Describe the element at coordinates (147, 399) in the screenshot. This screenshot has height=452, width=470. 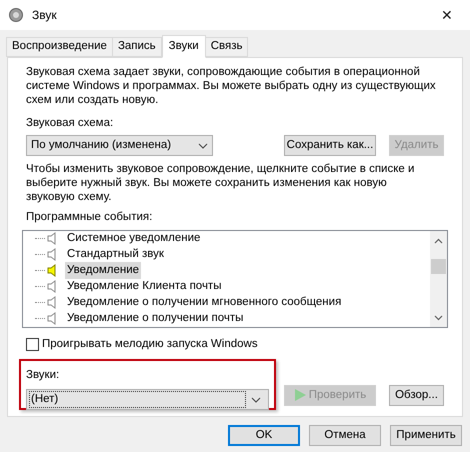
I see `sound-dropdown: (Нет)` at that location.